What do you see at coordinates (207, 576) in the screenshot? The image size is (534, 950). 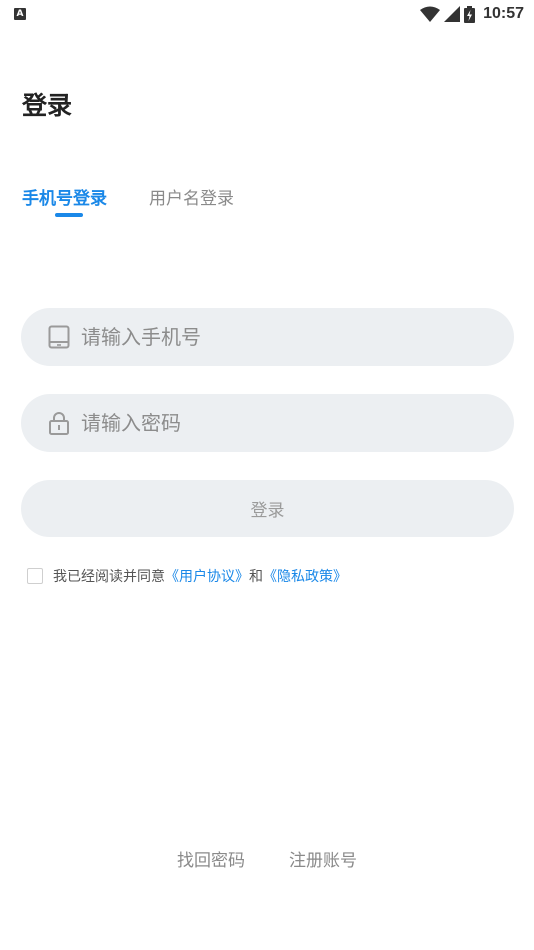 I see `user-agreement-link: 《用户协议》` at bounding box center [207, 576].